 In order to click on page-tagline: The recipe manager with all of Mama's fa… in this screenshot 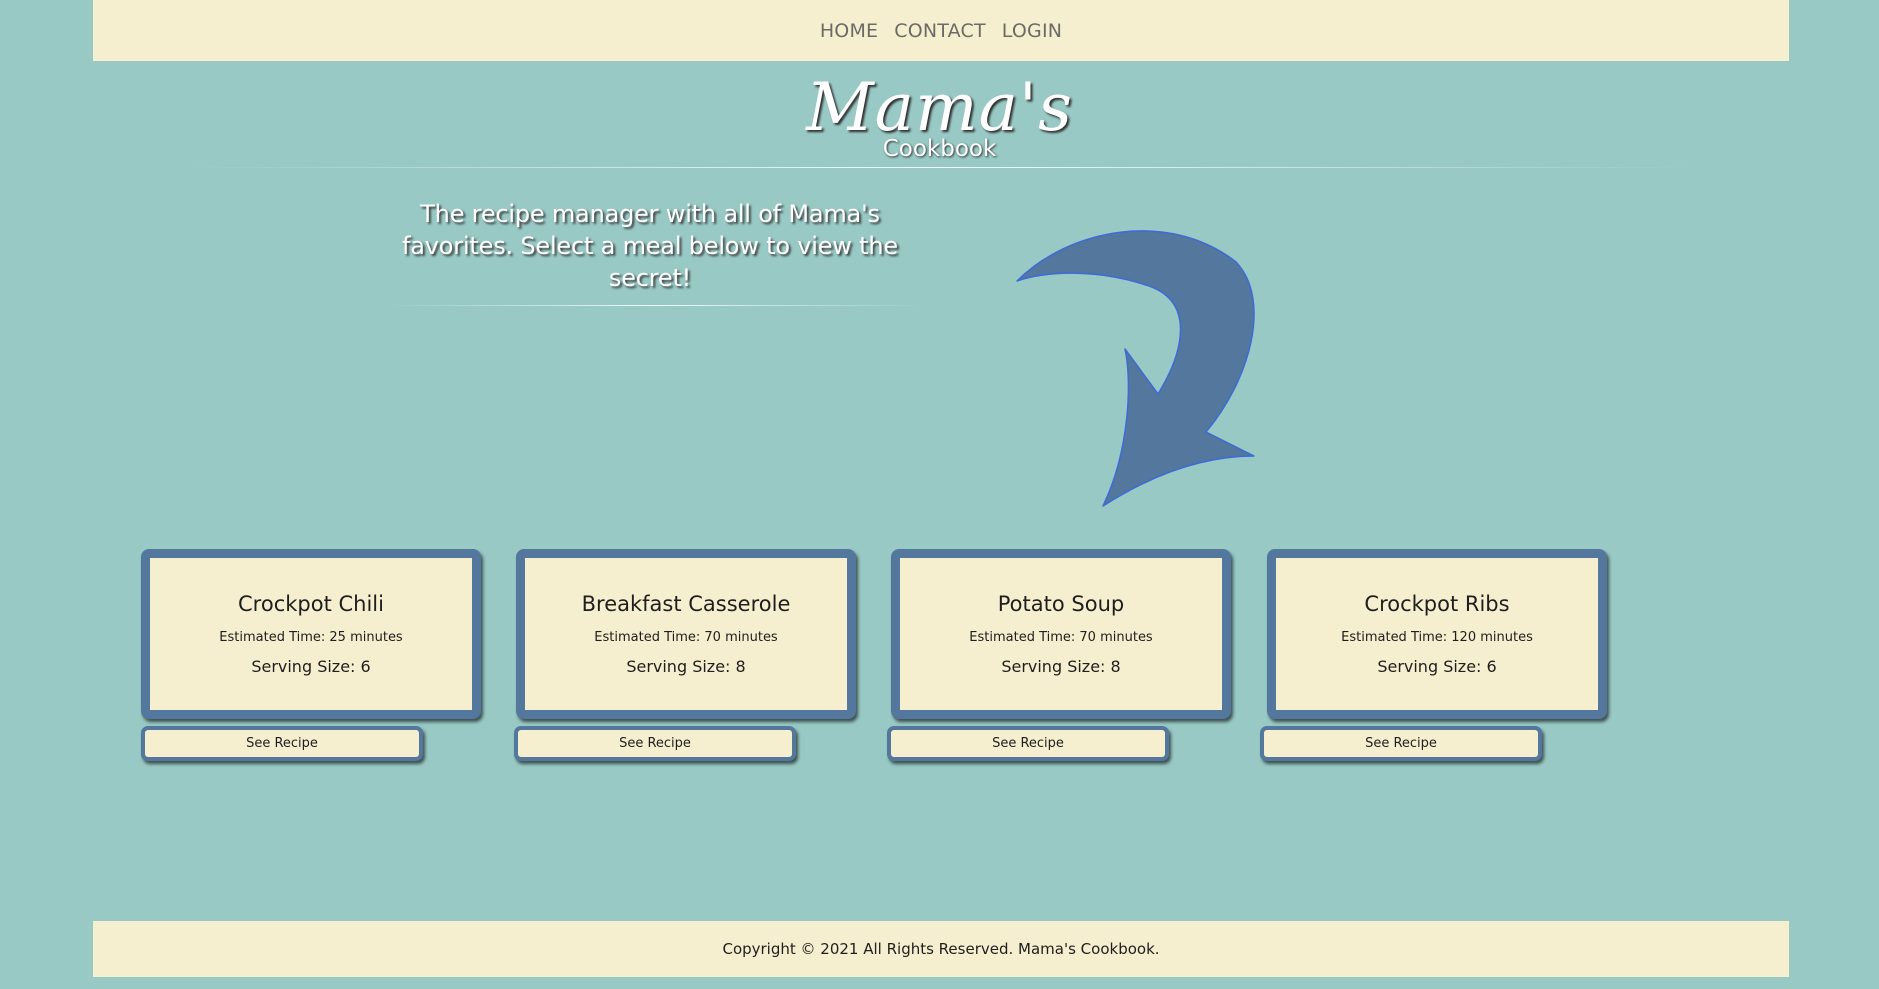, I will do `click(650, 246)`.